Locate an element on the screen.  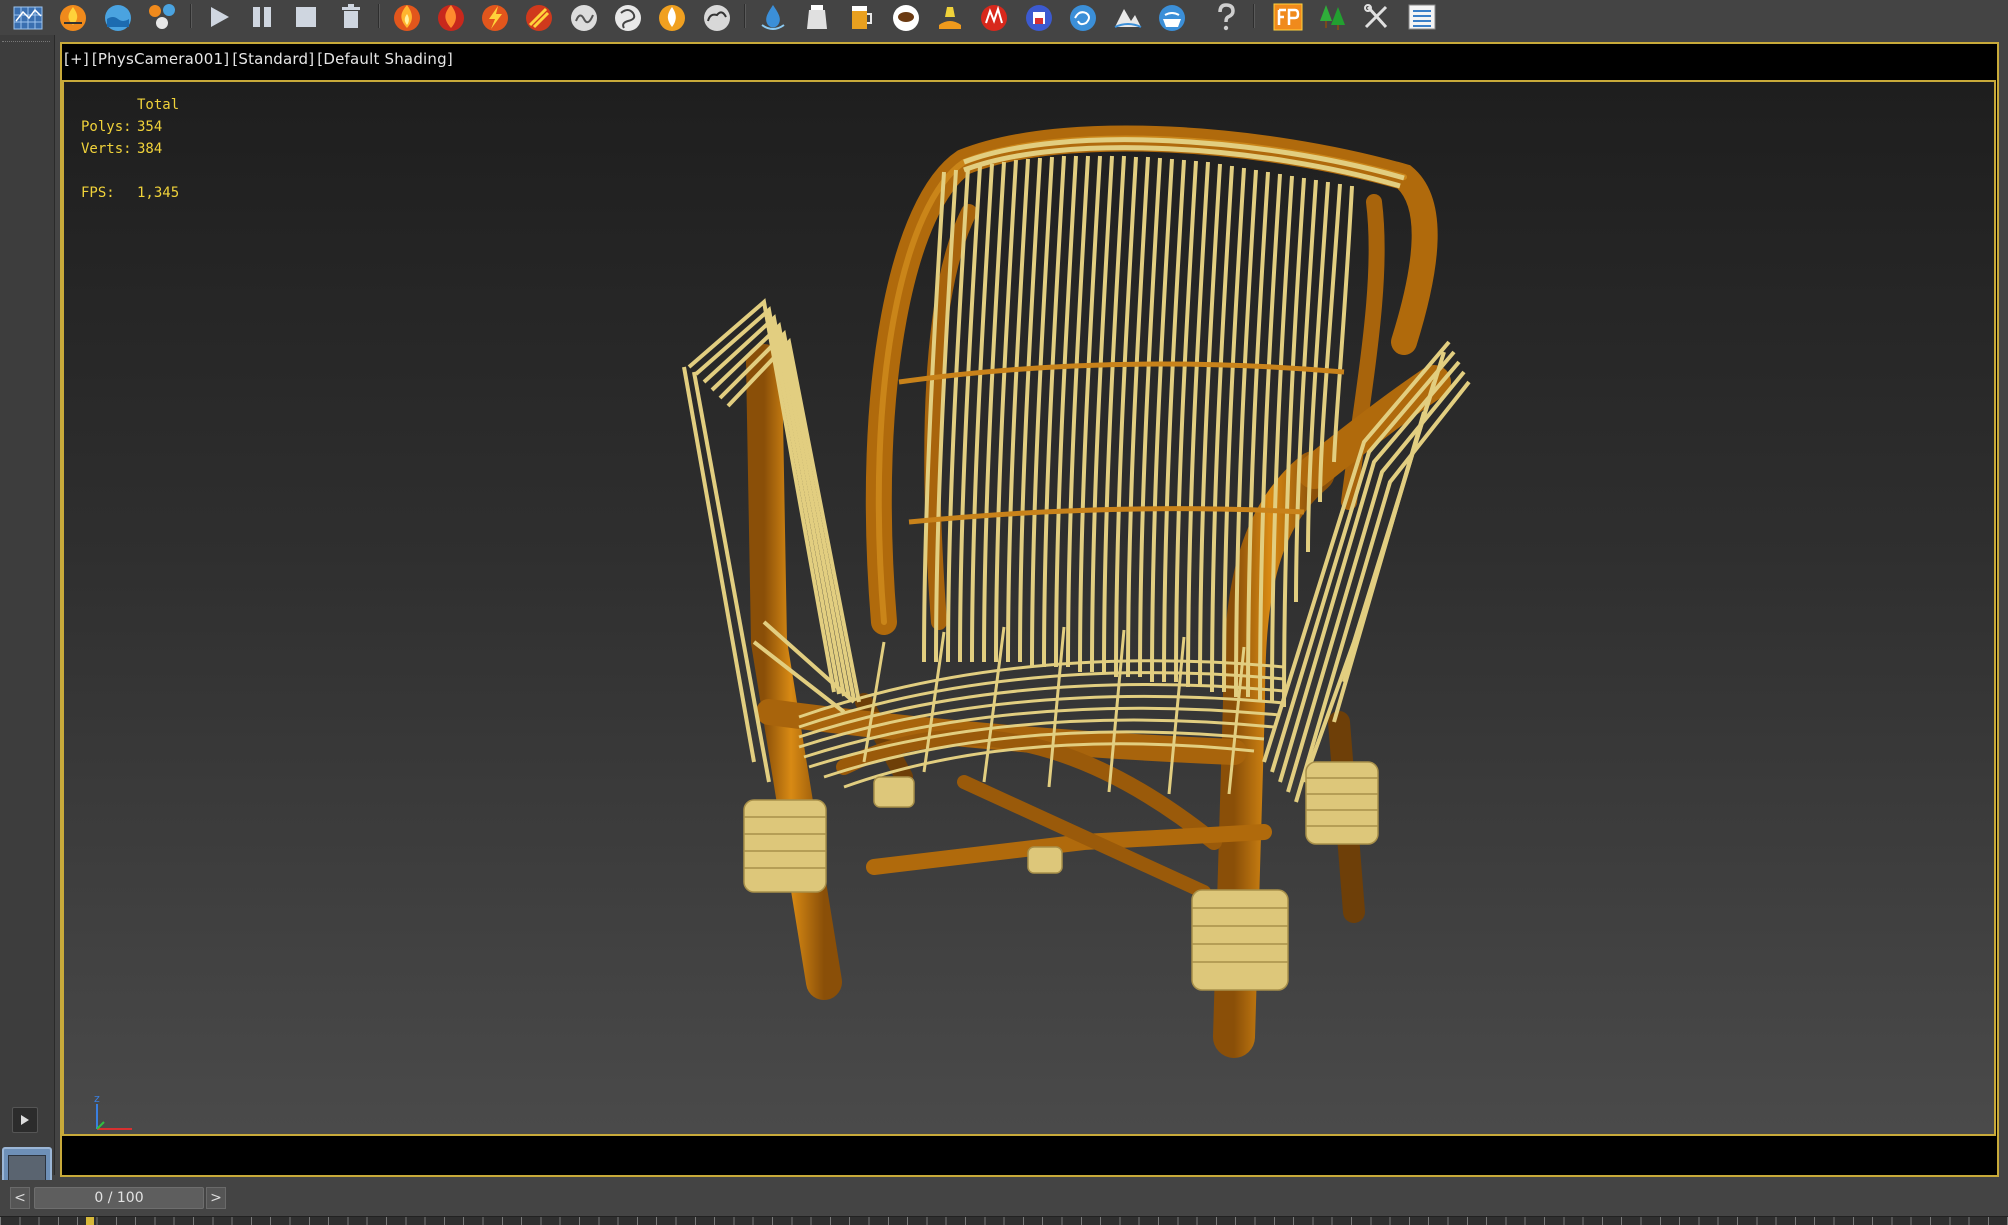
main-toolbar is located at coordinates (1004, 17).